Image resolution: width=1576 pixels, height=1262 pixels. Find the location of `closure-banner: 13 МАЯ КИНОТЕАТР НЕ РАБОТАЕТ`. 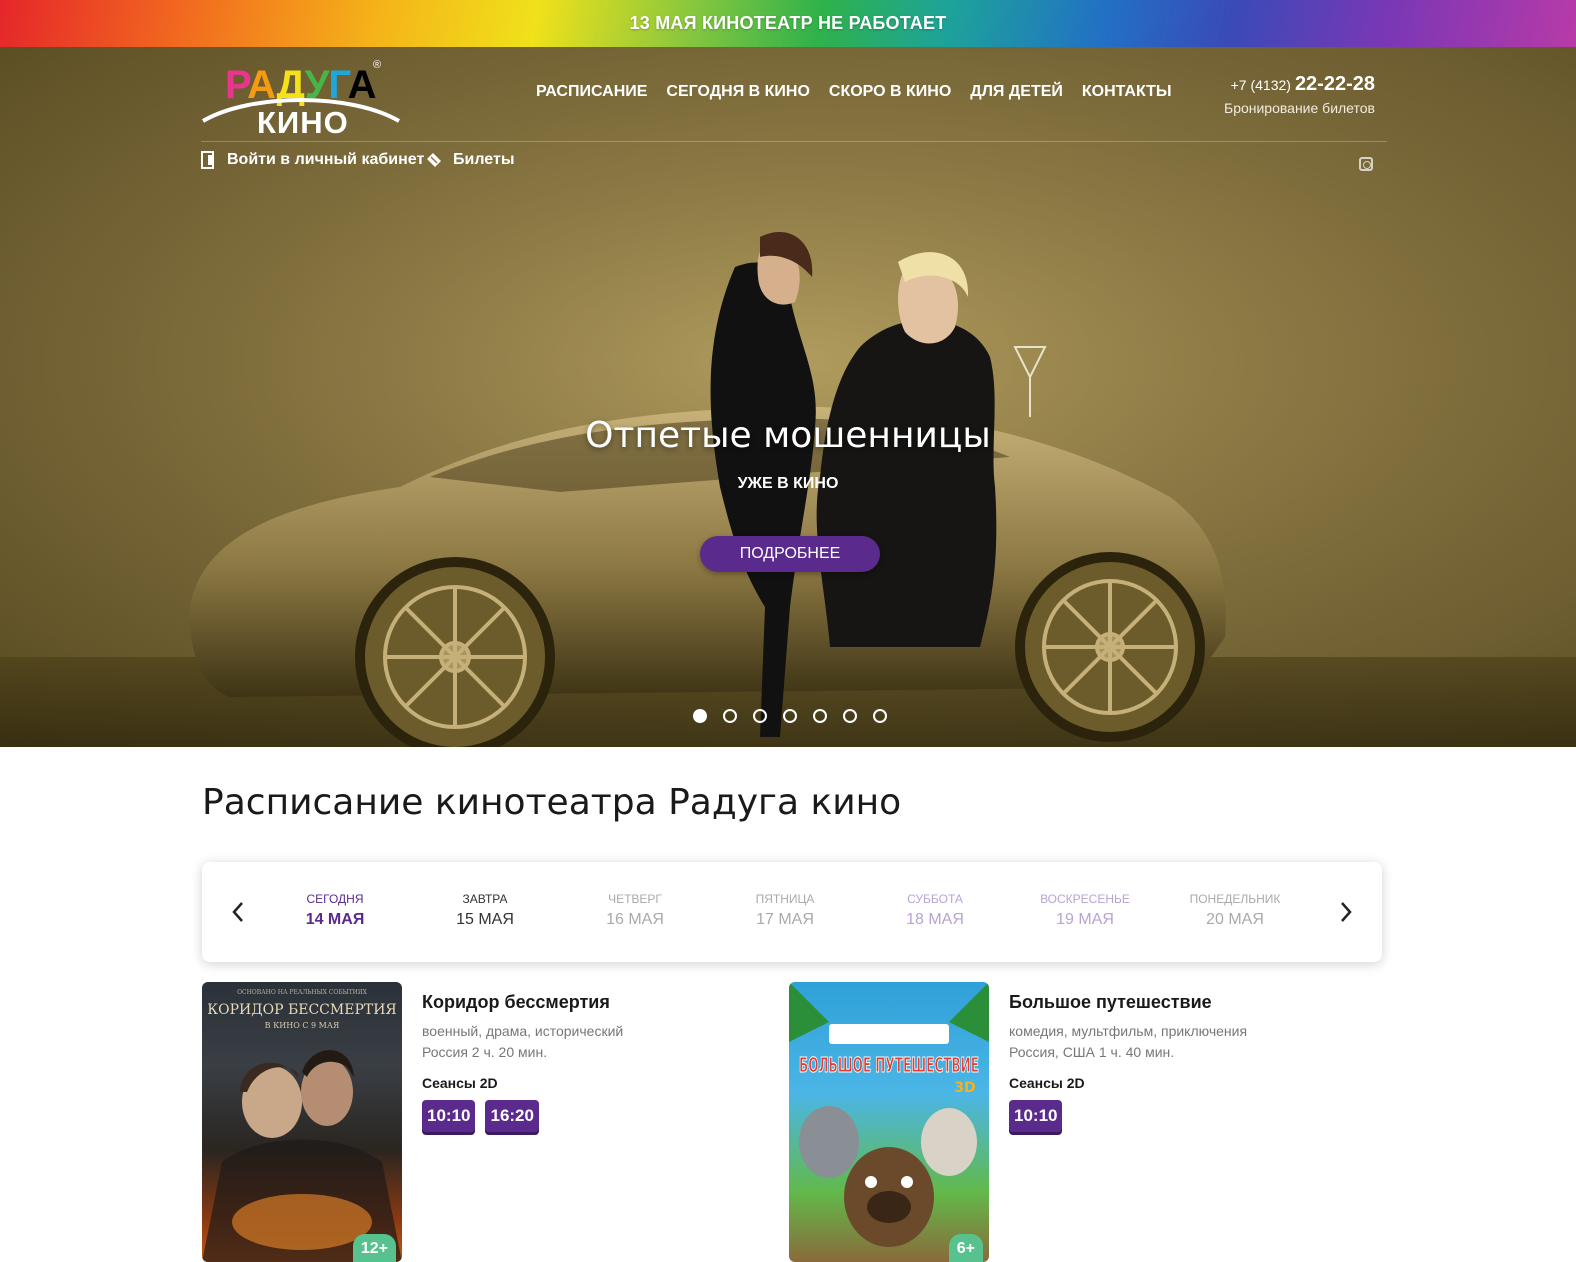

closure-banner: 13 МАЯ КИНОТЕАТР НЕ РАБОТАЕТ is located at coordinates (788, 23).